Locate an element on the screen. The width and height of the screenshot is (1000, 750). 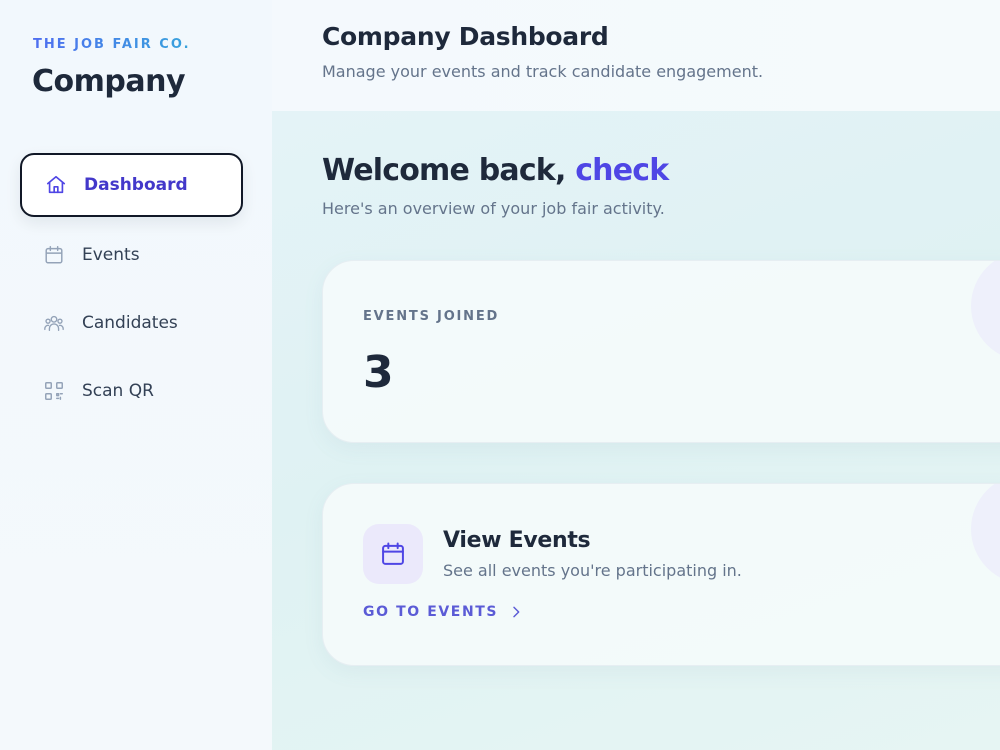
go-to-events-link: GO TO EVENTS is located at coordinates (443, 612).